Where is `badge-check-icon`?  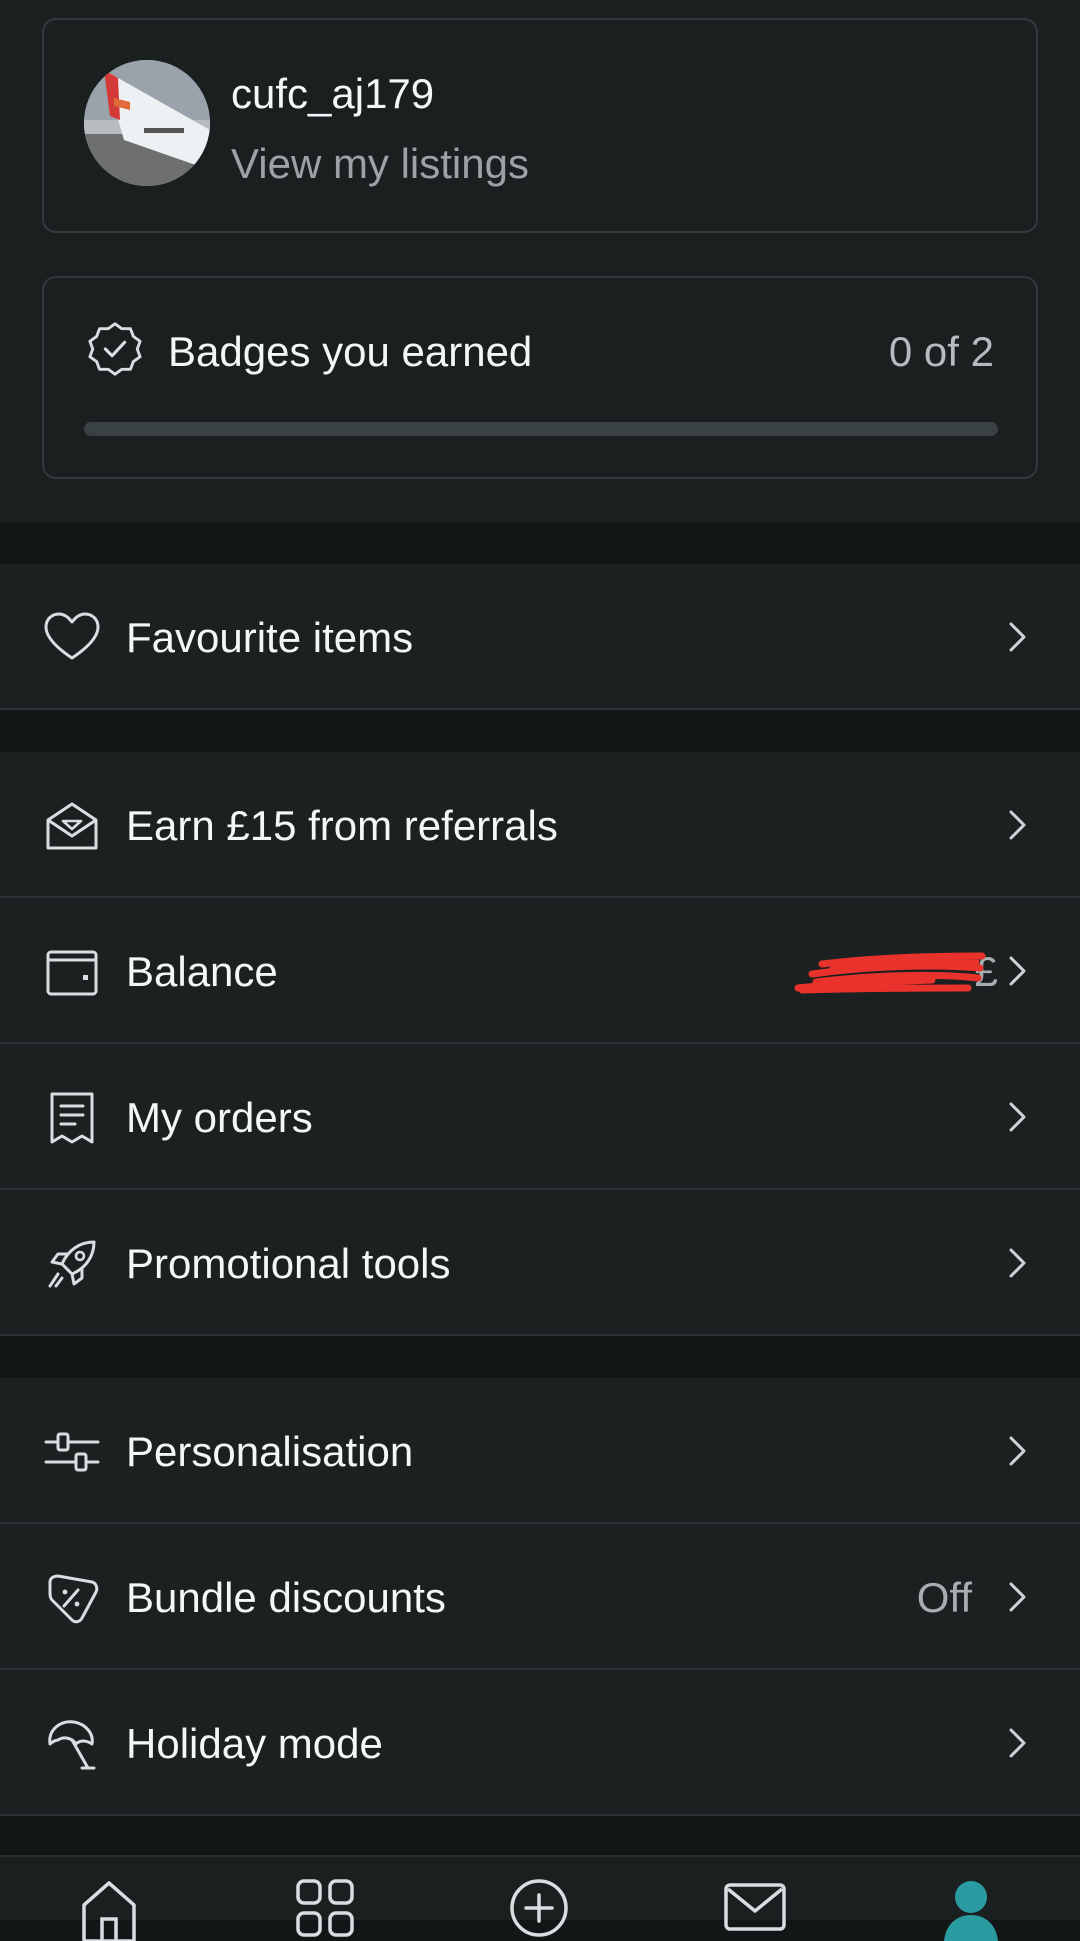
badge-check-icon is located at coordinates (115, 349).